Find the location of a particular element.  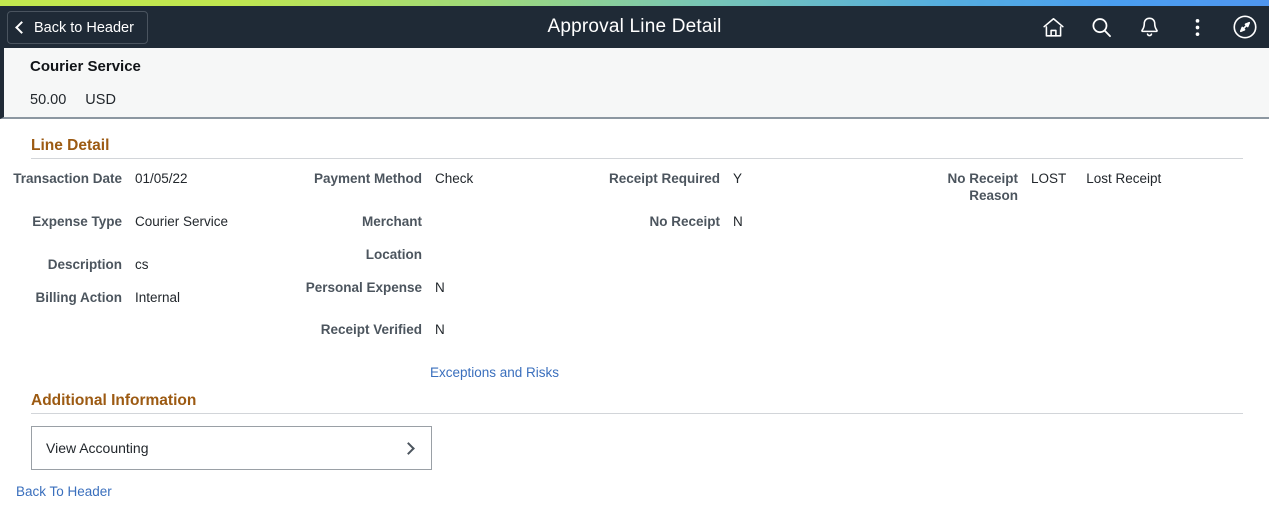

app-header: Approval Line Detail Back to Header is located at coordinates (634, 27).